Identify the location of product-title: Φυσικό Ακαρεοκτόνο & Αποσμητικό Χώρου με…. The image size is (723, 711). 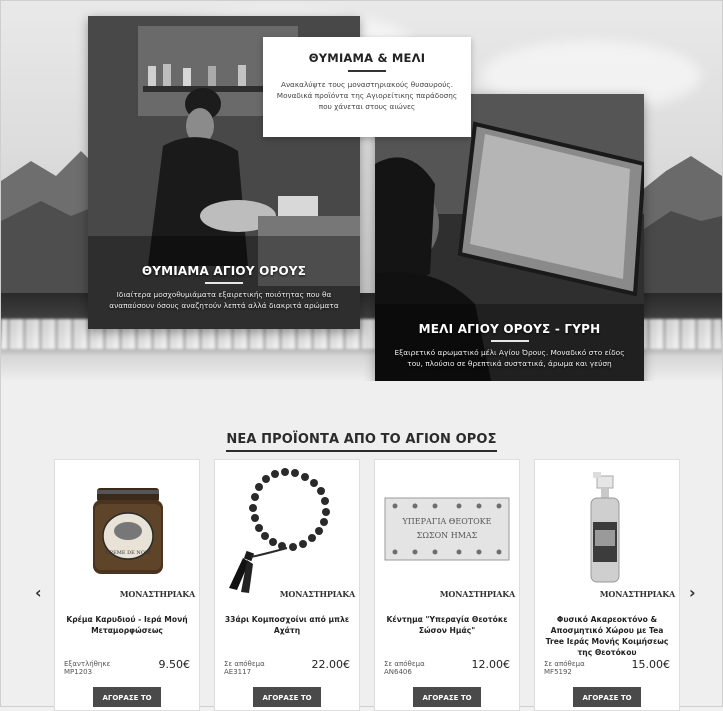
(607, 636).